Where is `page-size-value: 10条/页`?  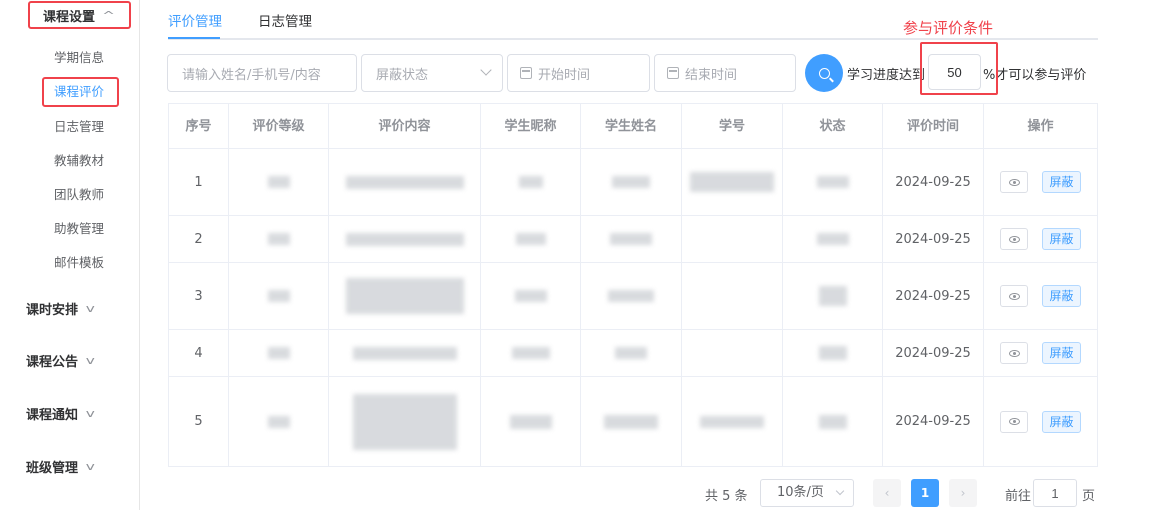
page-size-value: 10条/页 is located at coordinates (800, 492).